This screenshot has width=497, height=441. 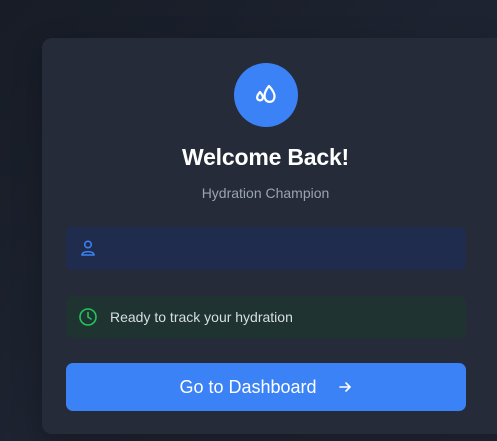 I want to click on page-subtitle: Hydration Champion, so click(x=265, y=193).